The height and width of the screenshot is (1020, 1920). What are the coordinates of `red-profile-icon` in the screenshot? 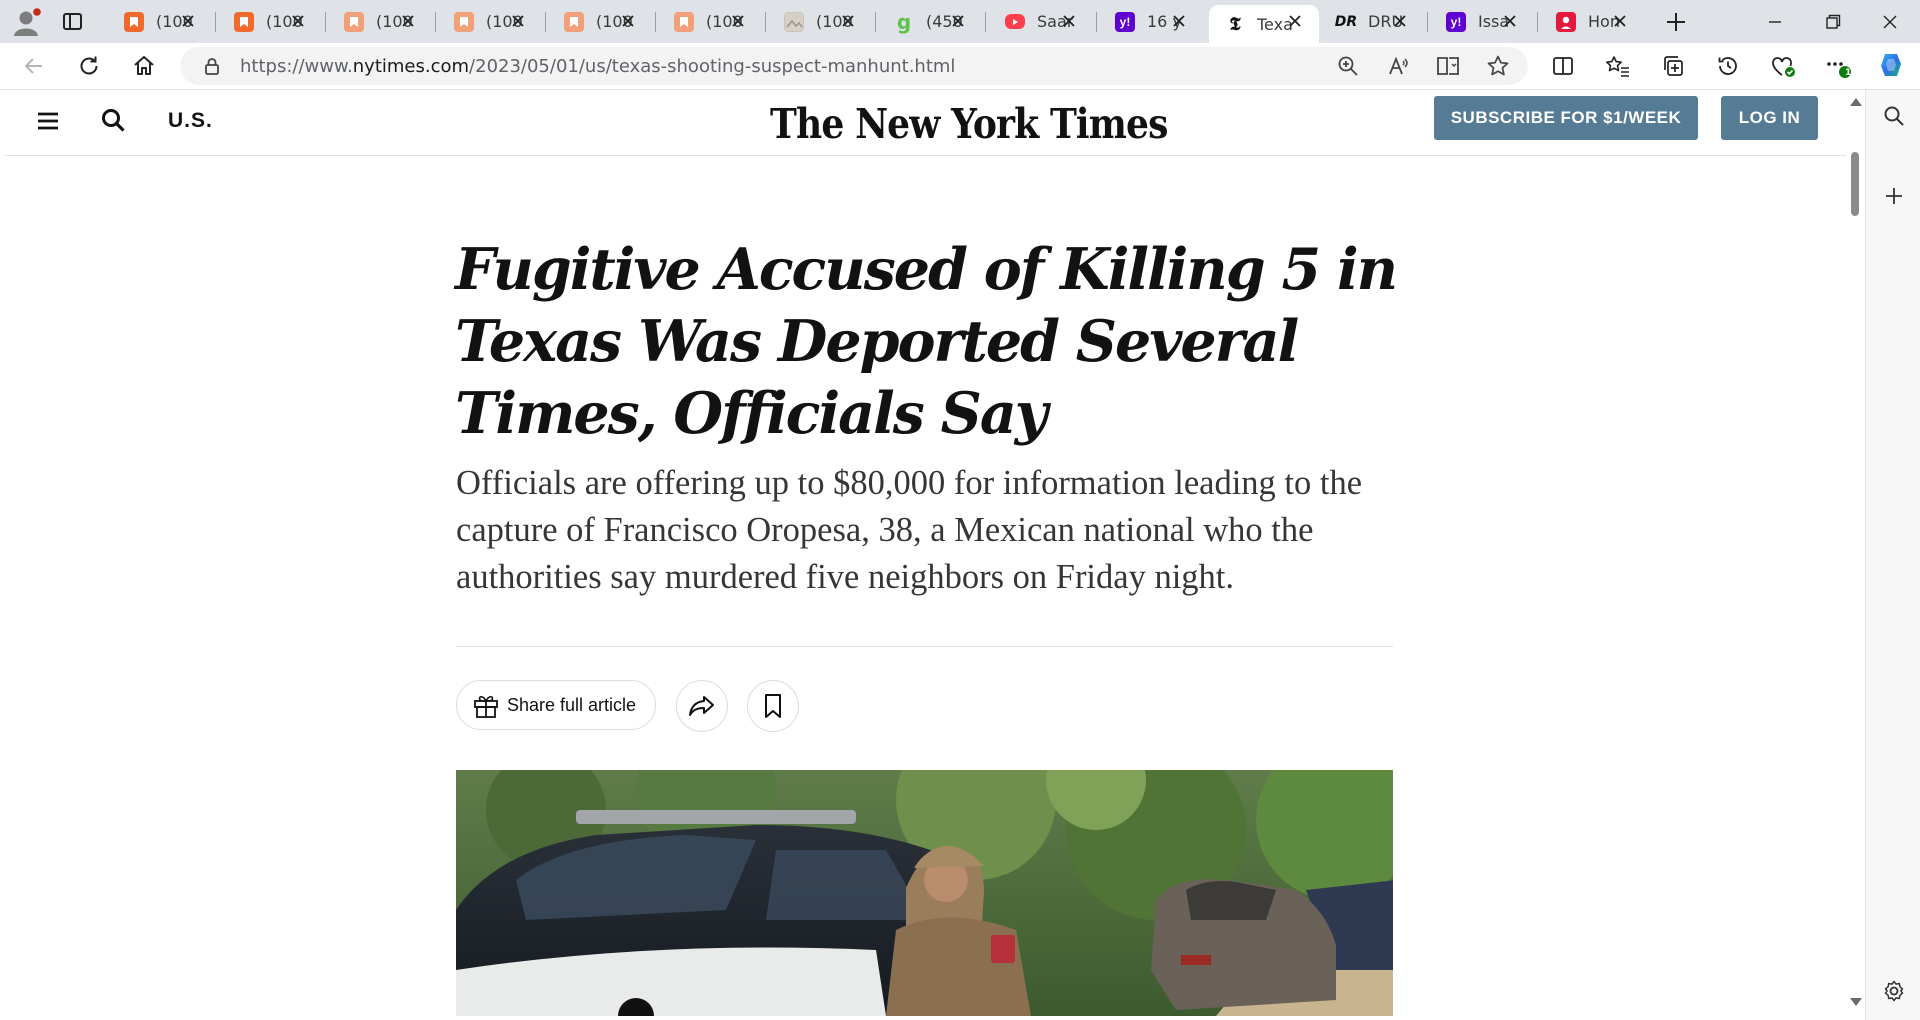 It's located at (1566, 21).